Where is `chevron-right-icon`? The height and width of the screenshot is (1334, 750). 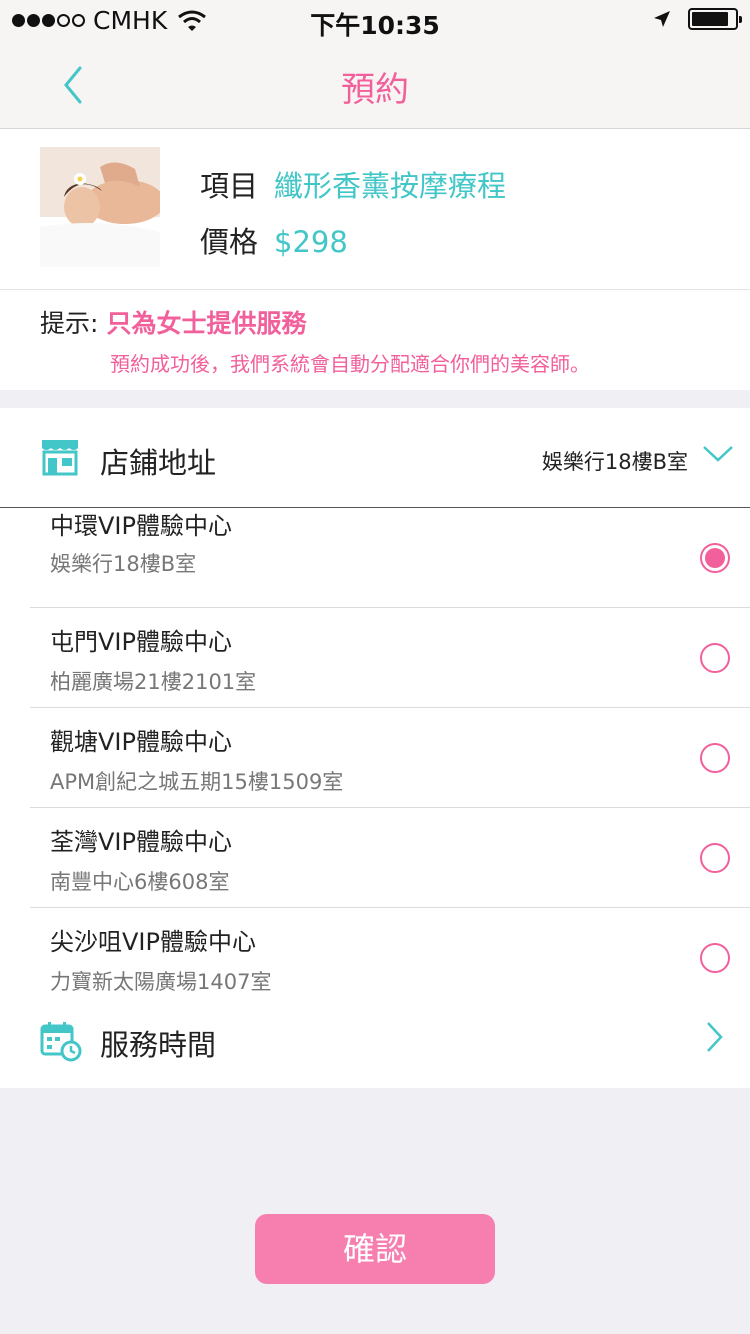 chevron-right-icon is located at coordinates (715, 1037).